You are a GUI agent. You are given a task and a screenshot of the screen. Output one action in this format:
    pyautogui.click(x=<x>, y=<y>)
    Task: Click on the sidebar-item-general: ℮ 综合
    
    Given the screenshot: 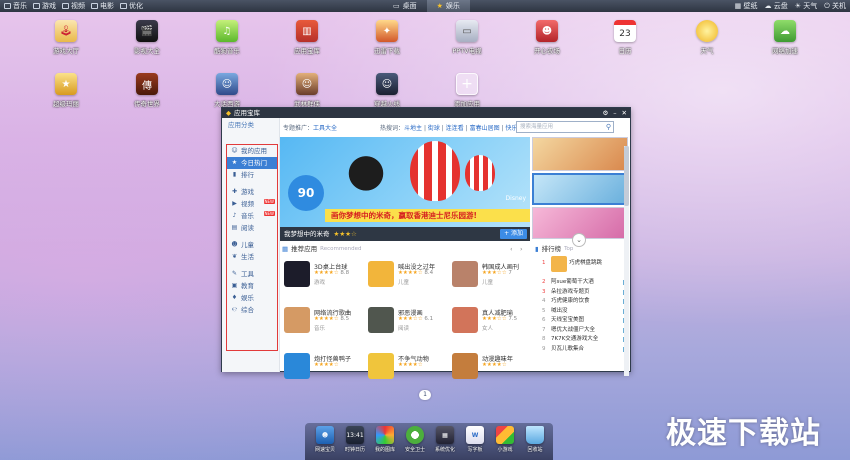 What is the action you would take?
    pyautogui.click(x=252, y=310)
    